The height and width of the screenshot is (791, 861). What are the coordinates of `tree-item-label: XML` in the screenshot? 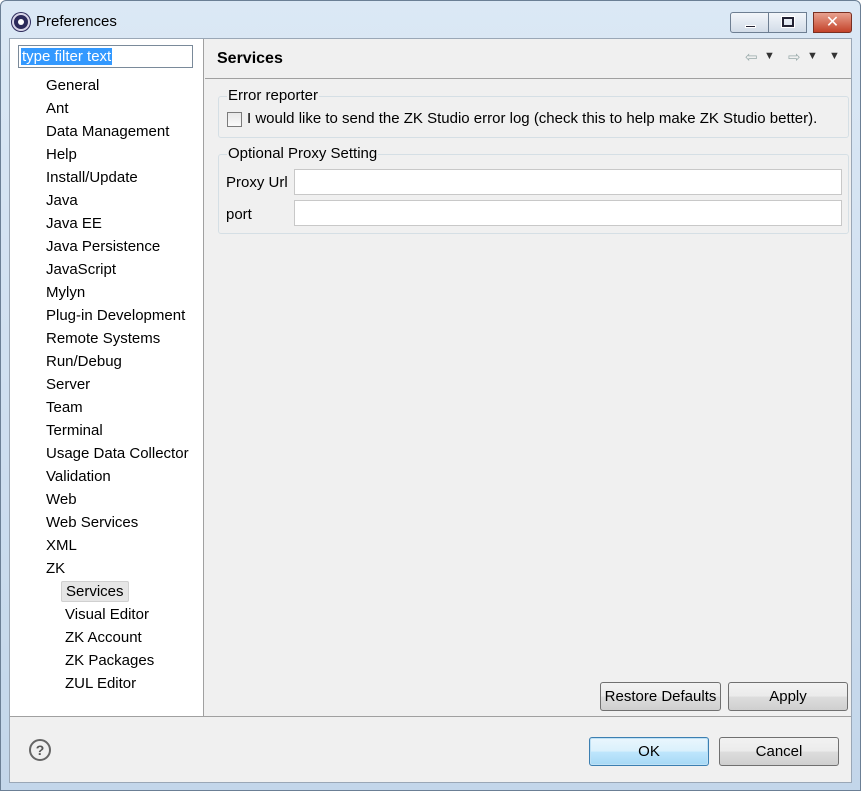 It's located at (61, 545).